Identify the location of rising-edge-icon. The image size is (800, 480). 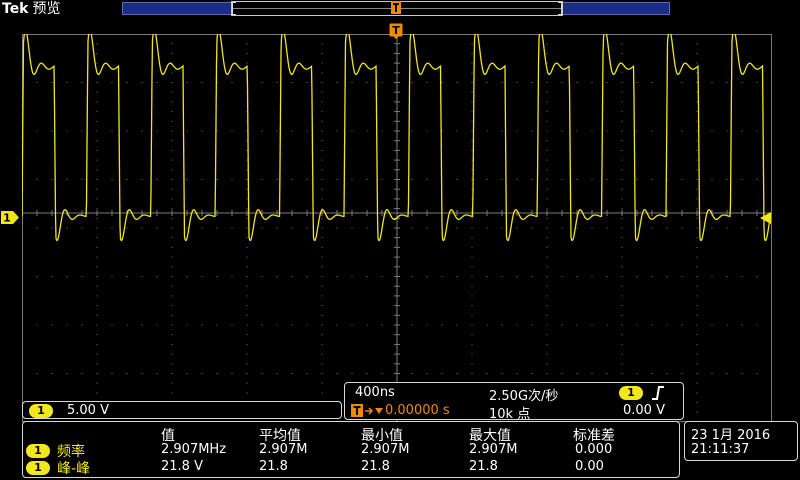
(658, 393).